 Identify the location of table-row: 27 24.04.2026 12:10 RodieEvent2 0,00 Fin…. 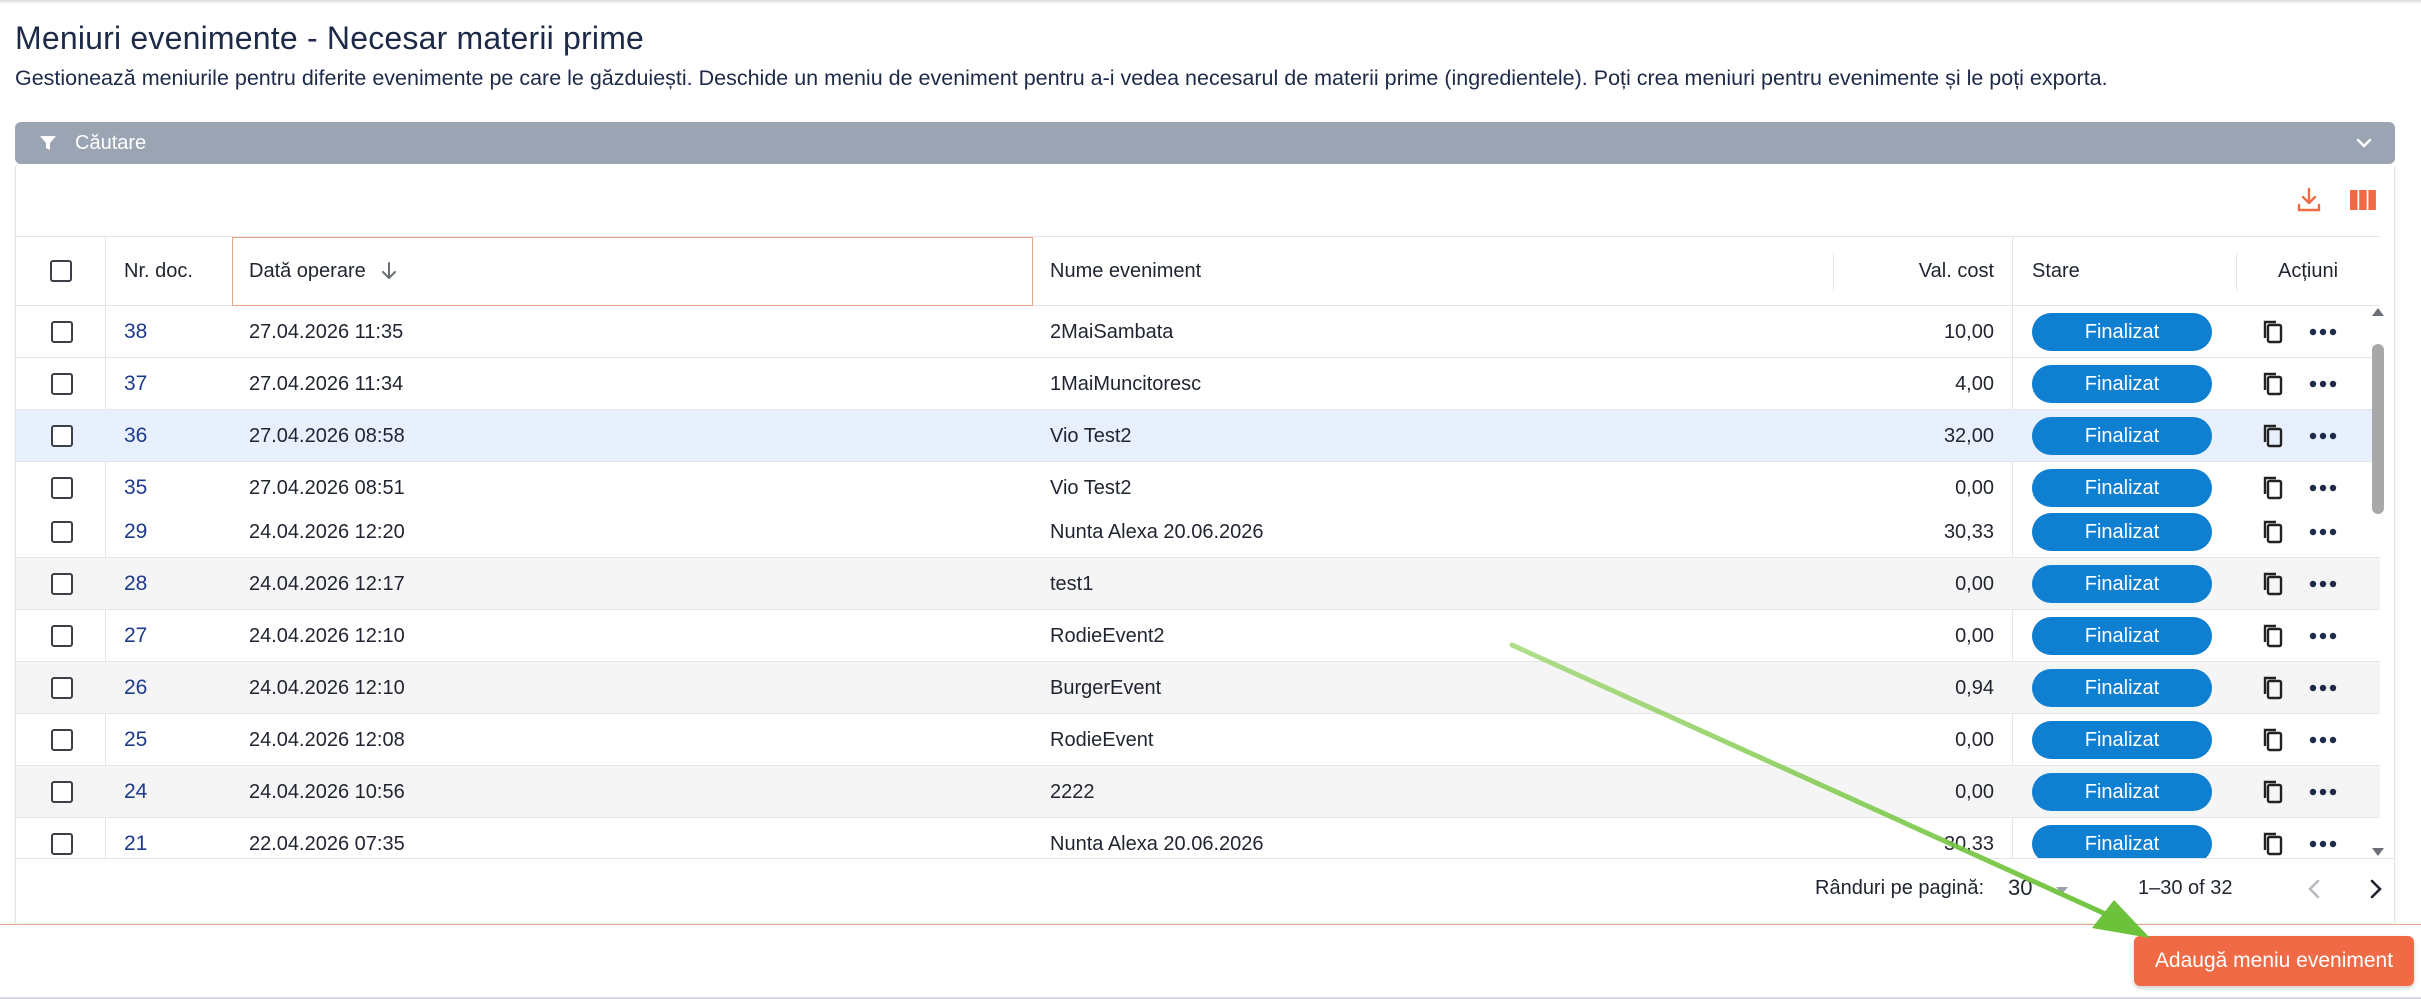
(1198, 636).